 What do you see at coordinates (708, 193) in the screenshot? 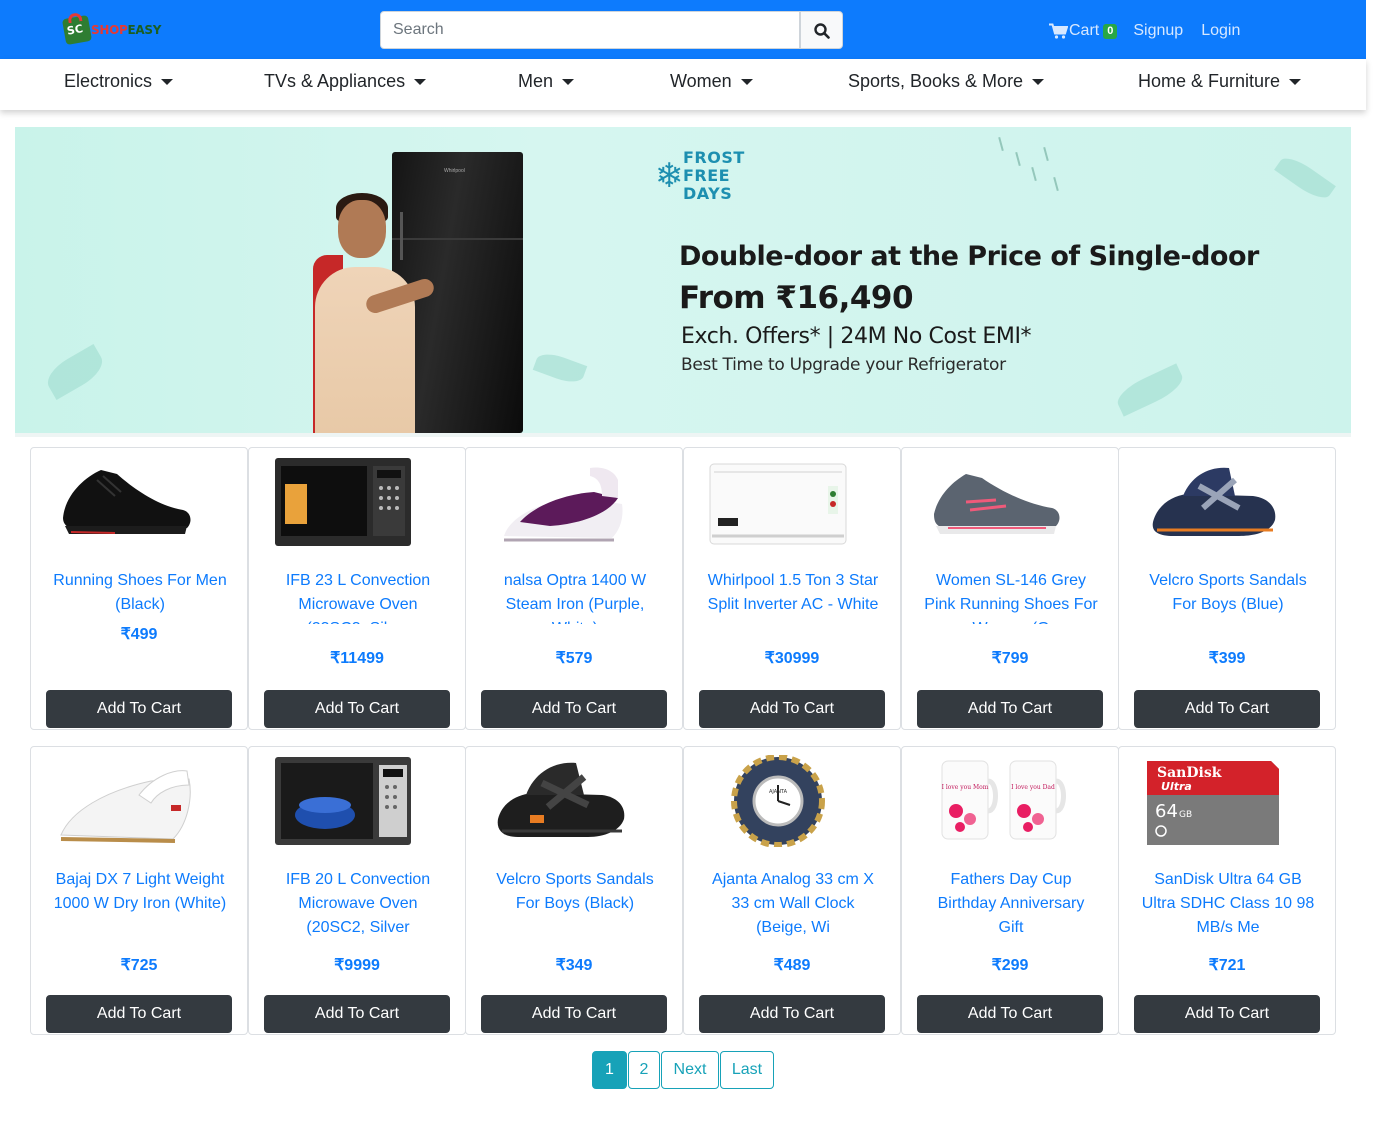
I see `badge-line: DAYS` at bounding box center [708, 193].